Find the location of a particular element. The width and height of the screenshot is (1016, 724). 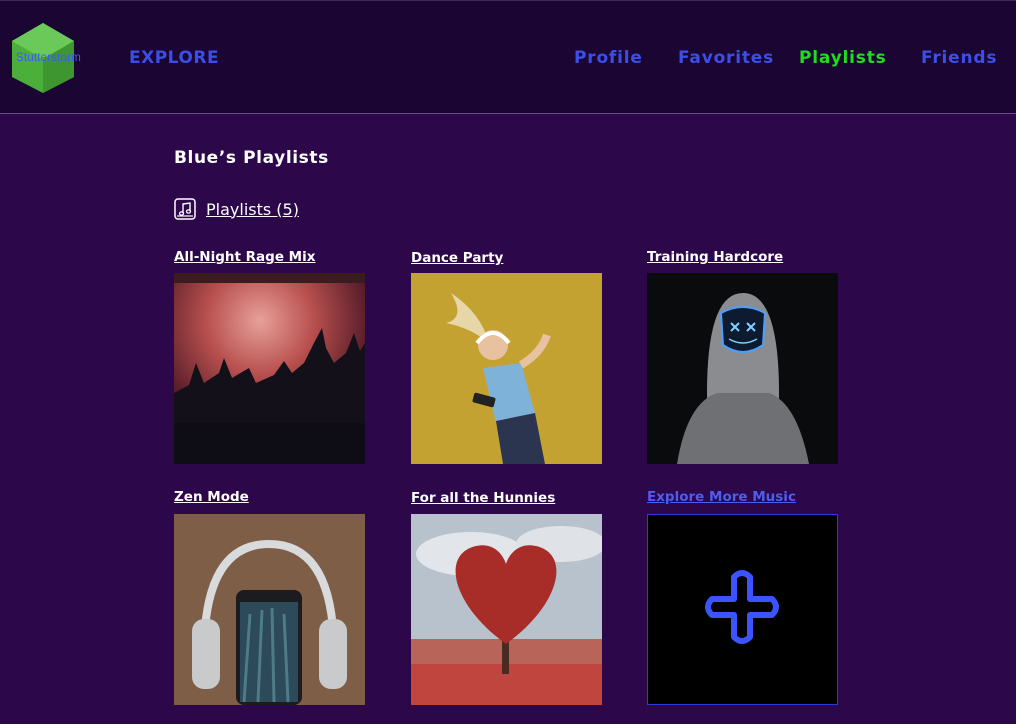

nav-profile: Profile is located at coordinates (608, 58).